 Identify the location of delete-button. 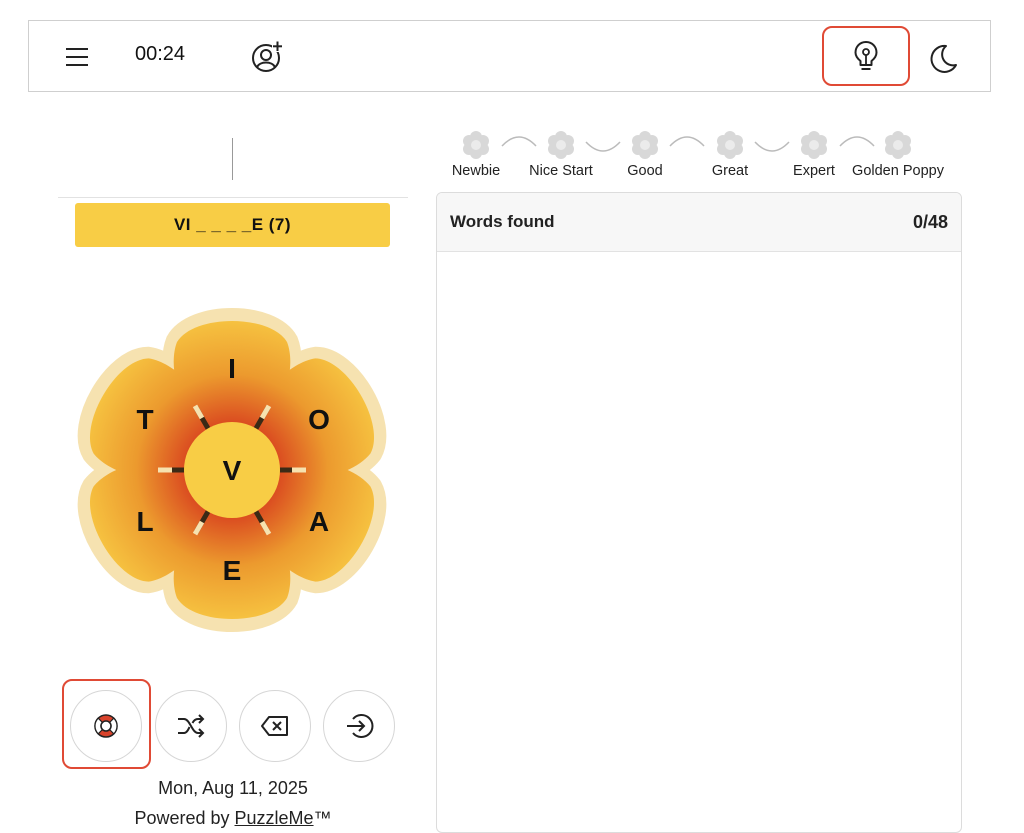
(275, 726).